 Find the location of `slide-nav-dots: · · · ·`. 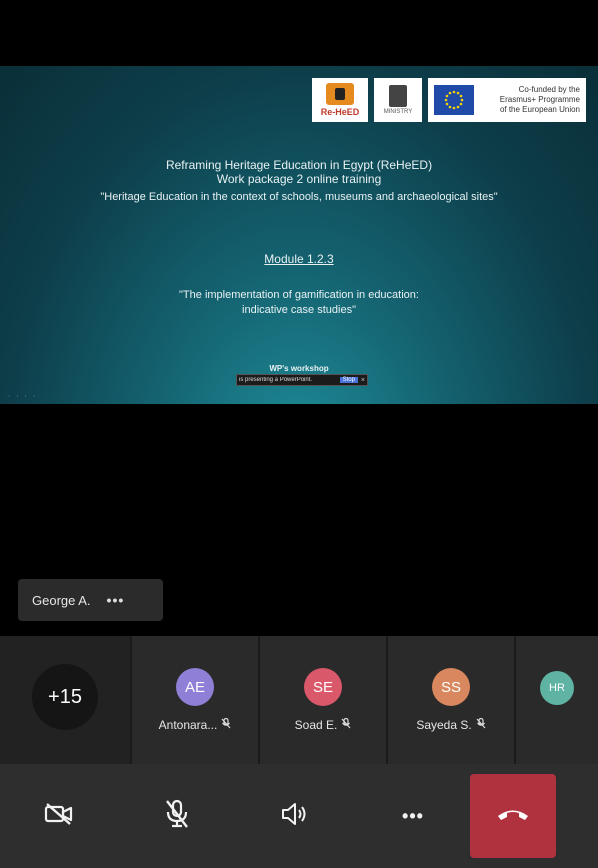

slide-nav-dots: · · · · is located at coordinates (22, 396).